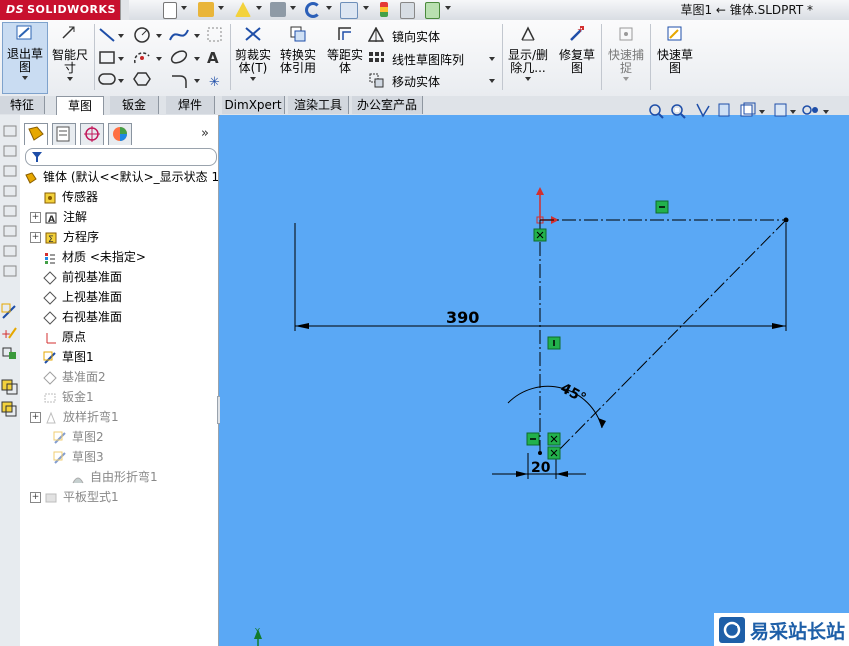 Image resolution: width=849 pixels, height=646 pixels. What do you see at coordinates (384, 9) in the screenshot?
I see `rebuild-traffic-light-icon` at bounding box center [384, 9].